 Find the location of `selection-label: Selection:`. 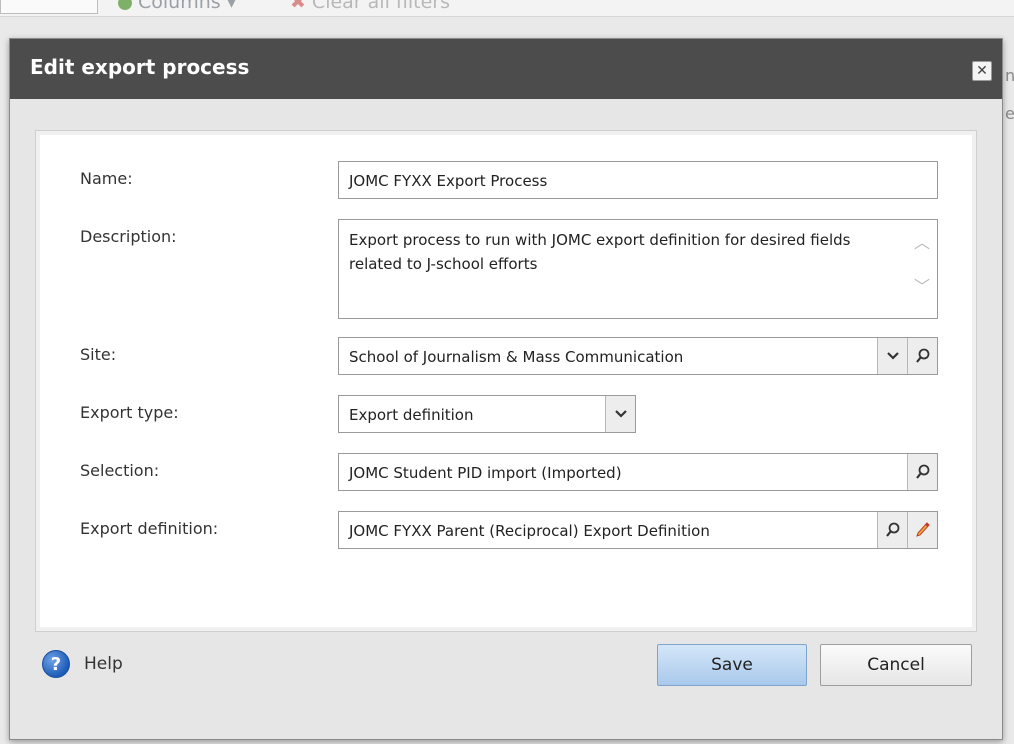

selection-label: Selection: is located at coordinates (120, 470).